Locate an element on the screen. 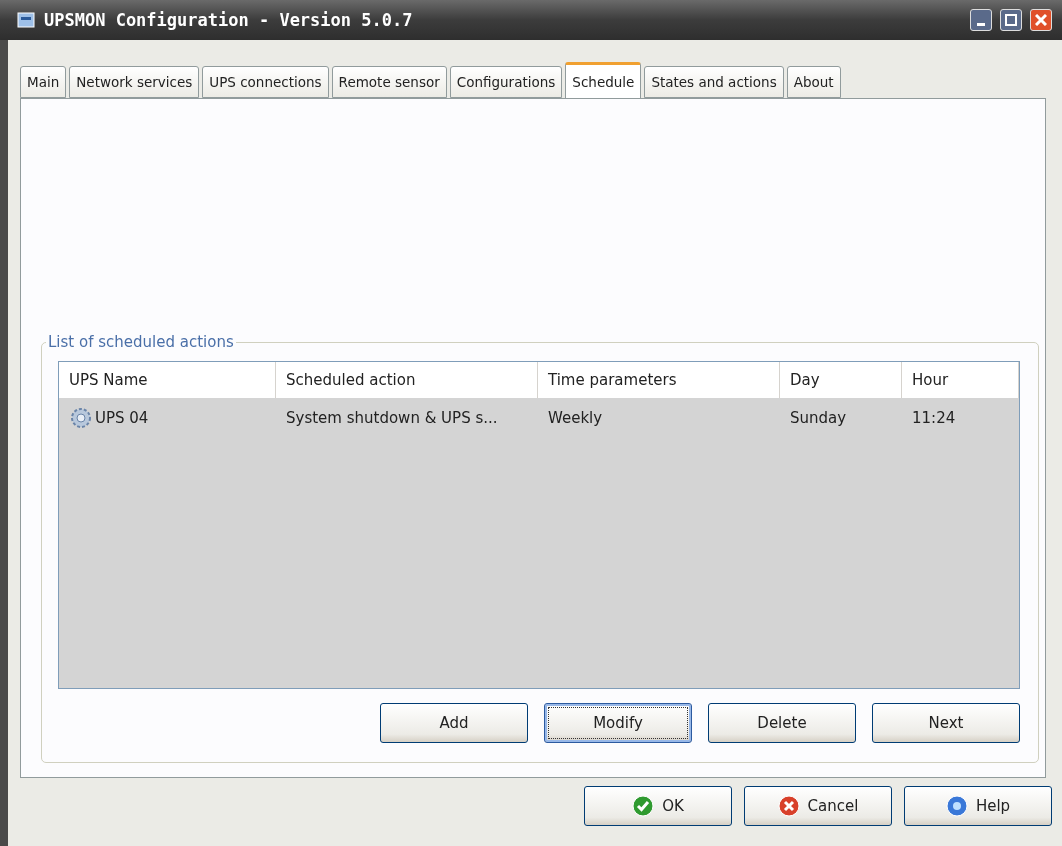  maximize-icon is located at coordinates (1011, 20).